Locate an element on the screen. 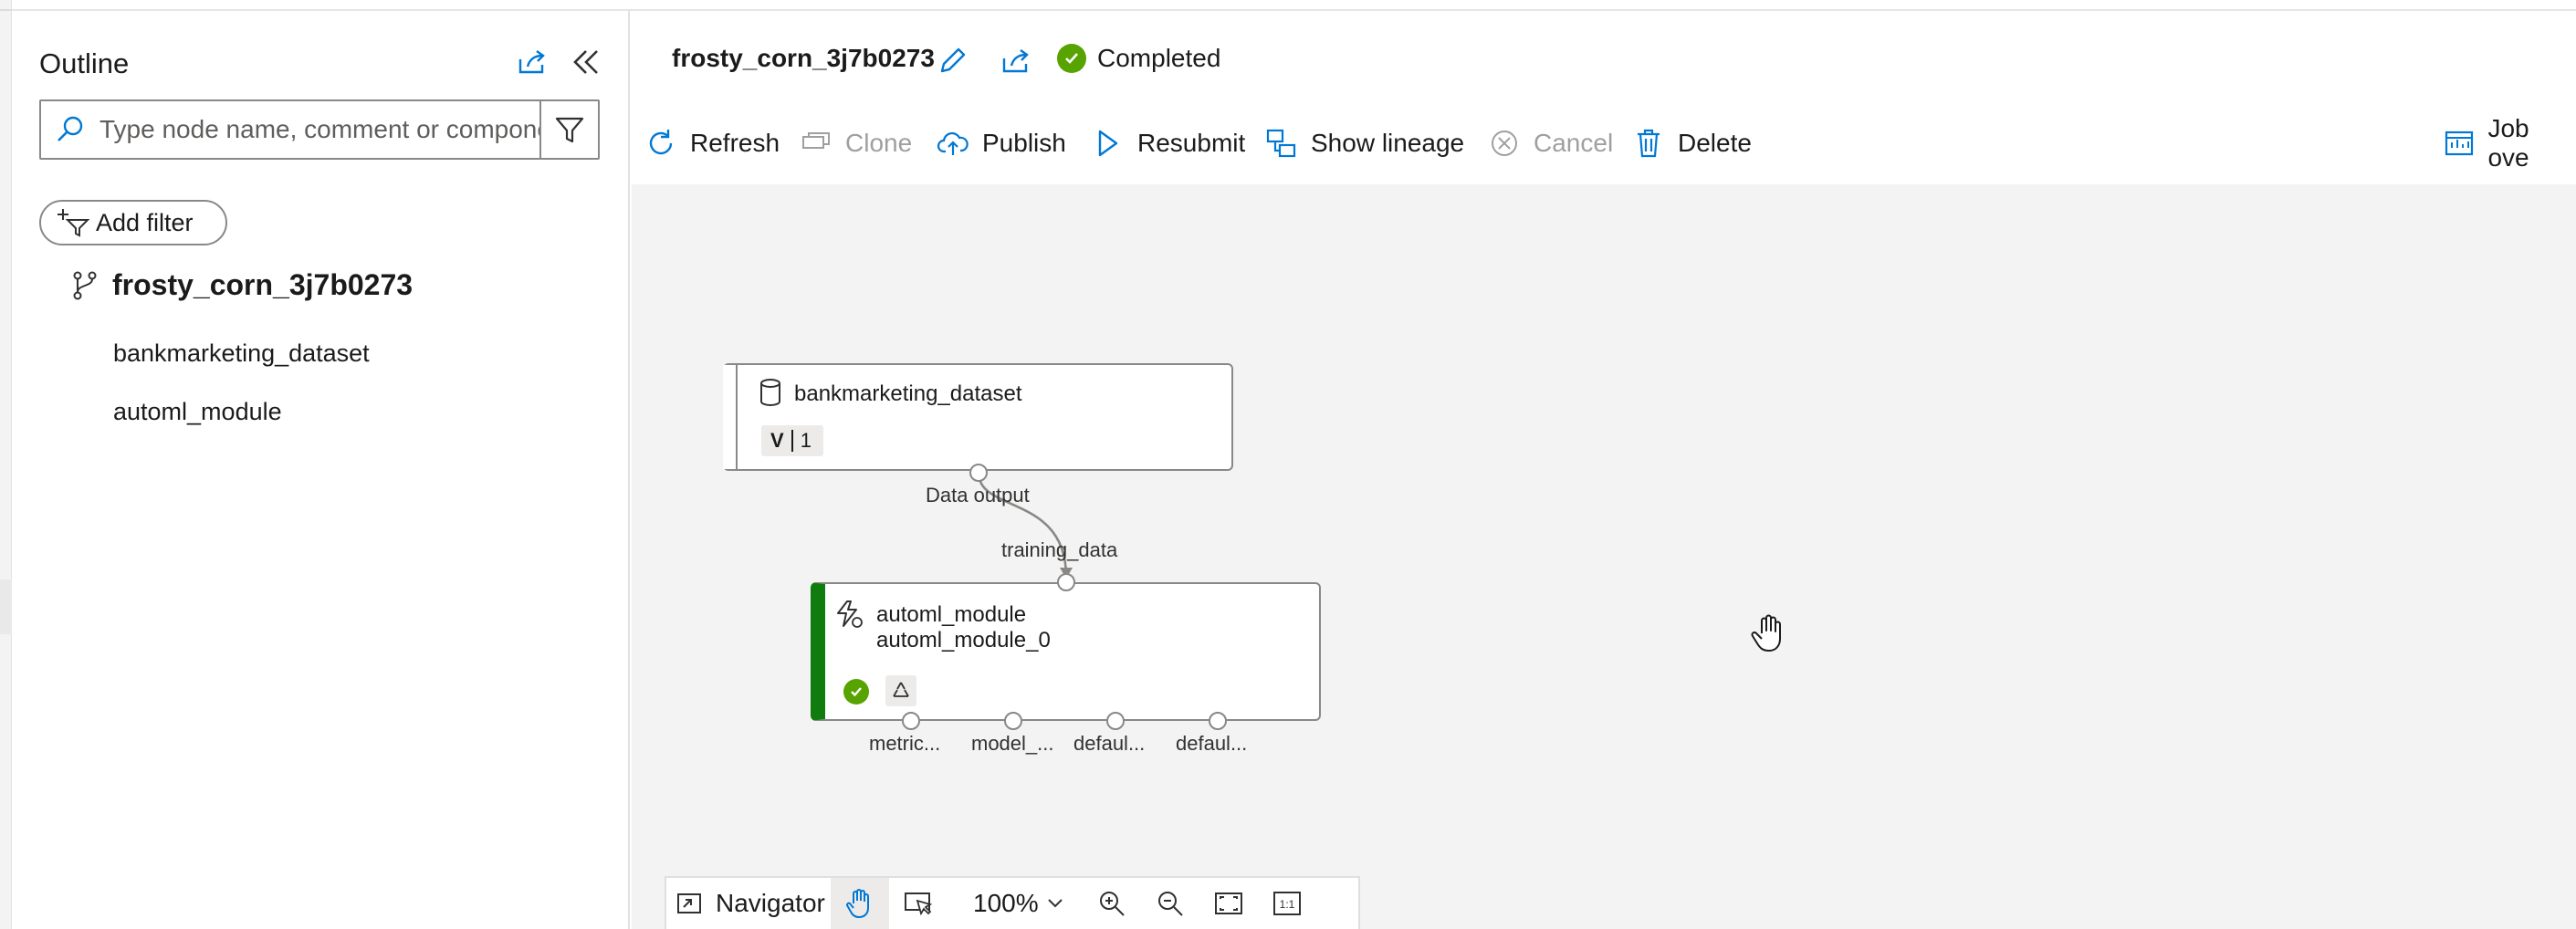 This screenshot has height=929, width=2576. reuse-icon is located at coordinates (900, 690).